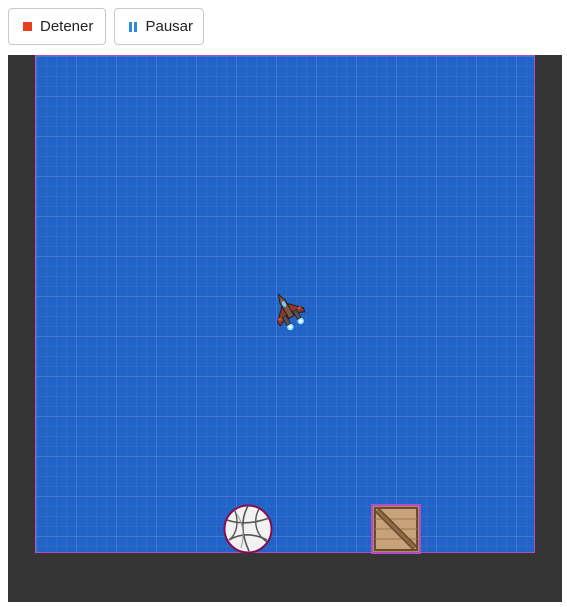 The height and width of the screenshot is (607, 567). I want to click on toolbar: Detener Pausar, so click(283, 27).